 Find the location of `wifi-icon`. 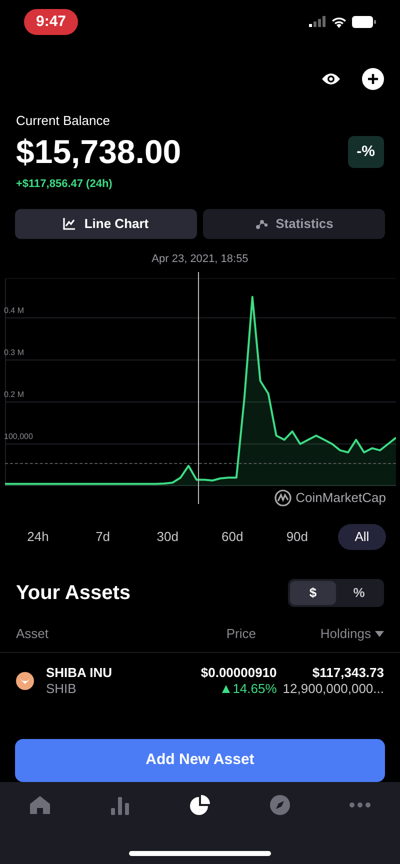

wifi-icon is located at coordinates (339, 22).